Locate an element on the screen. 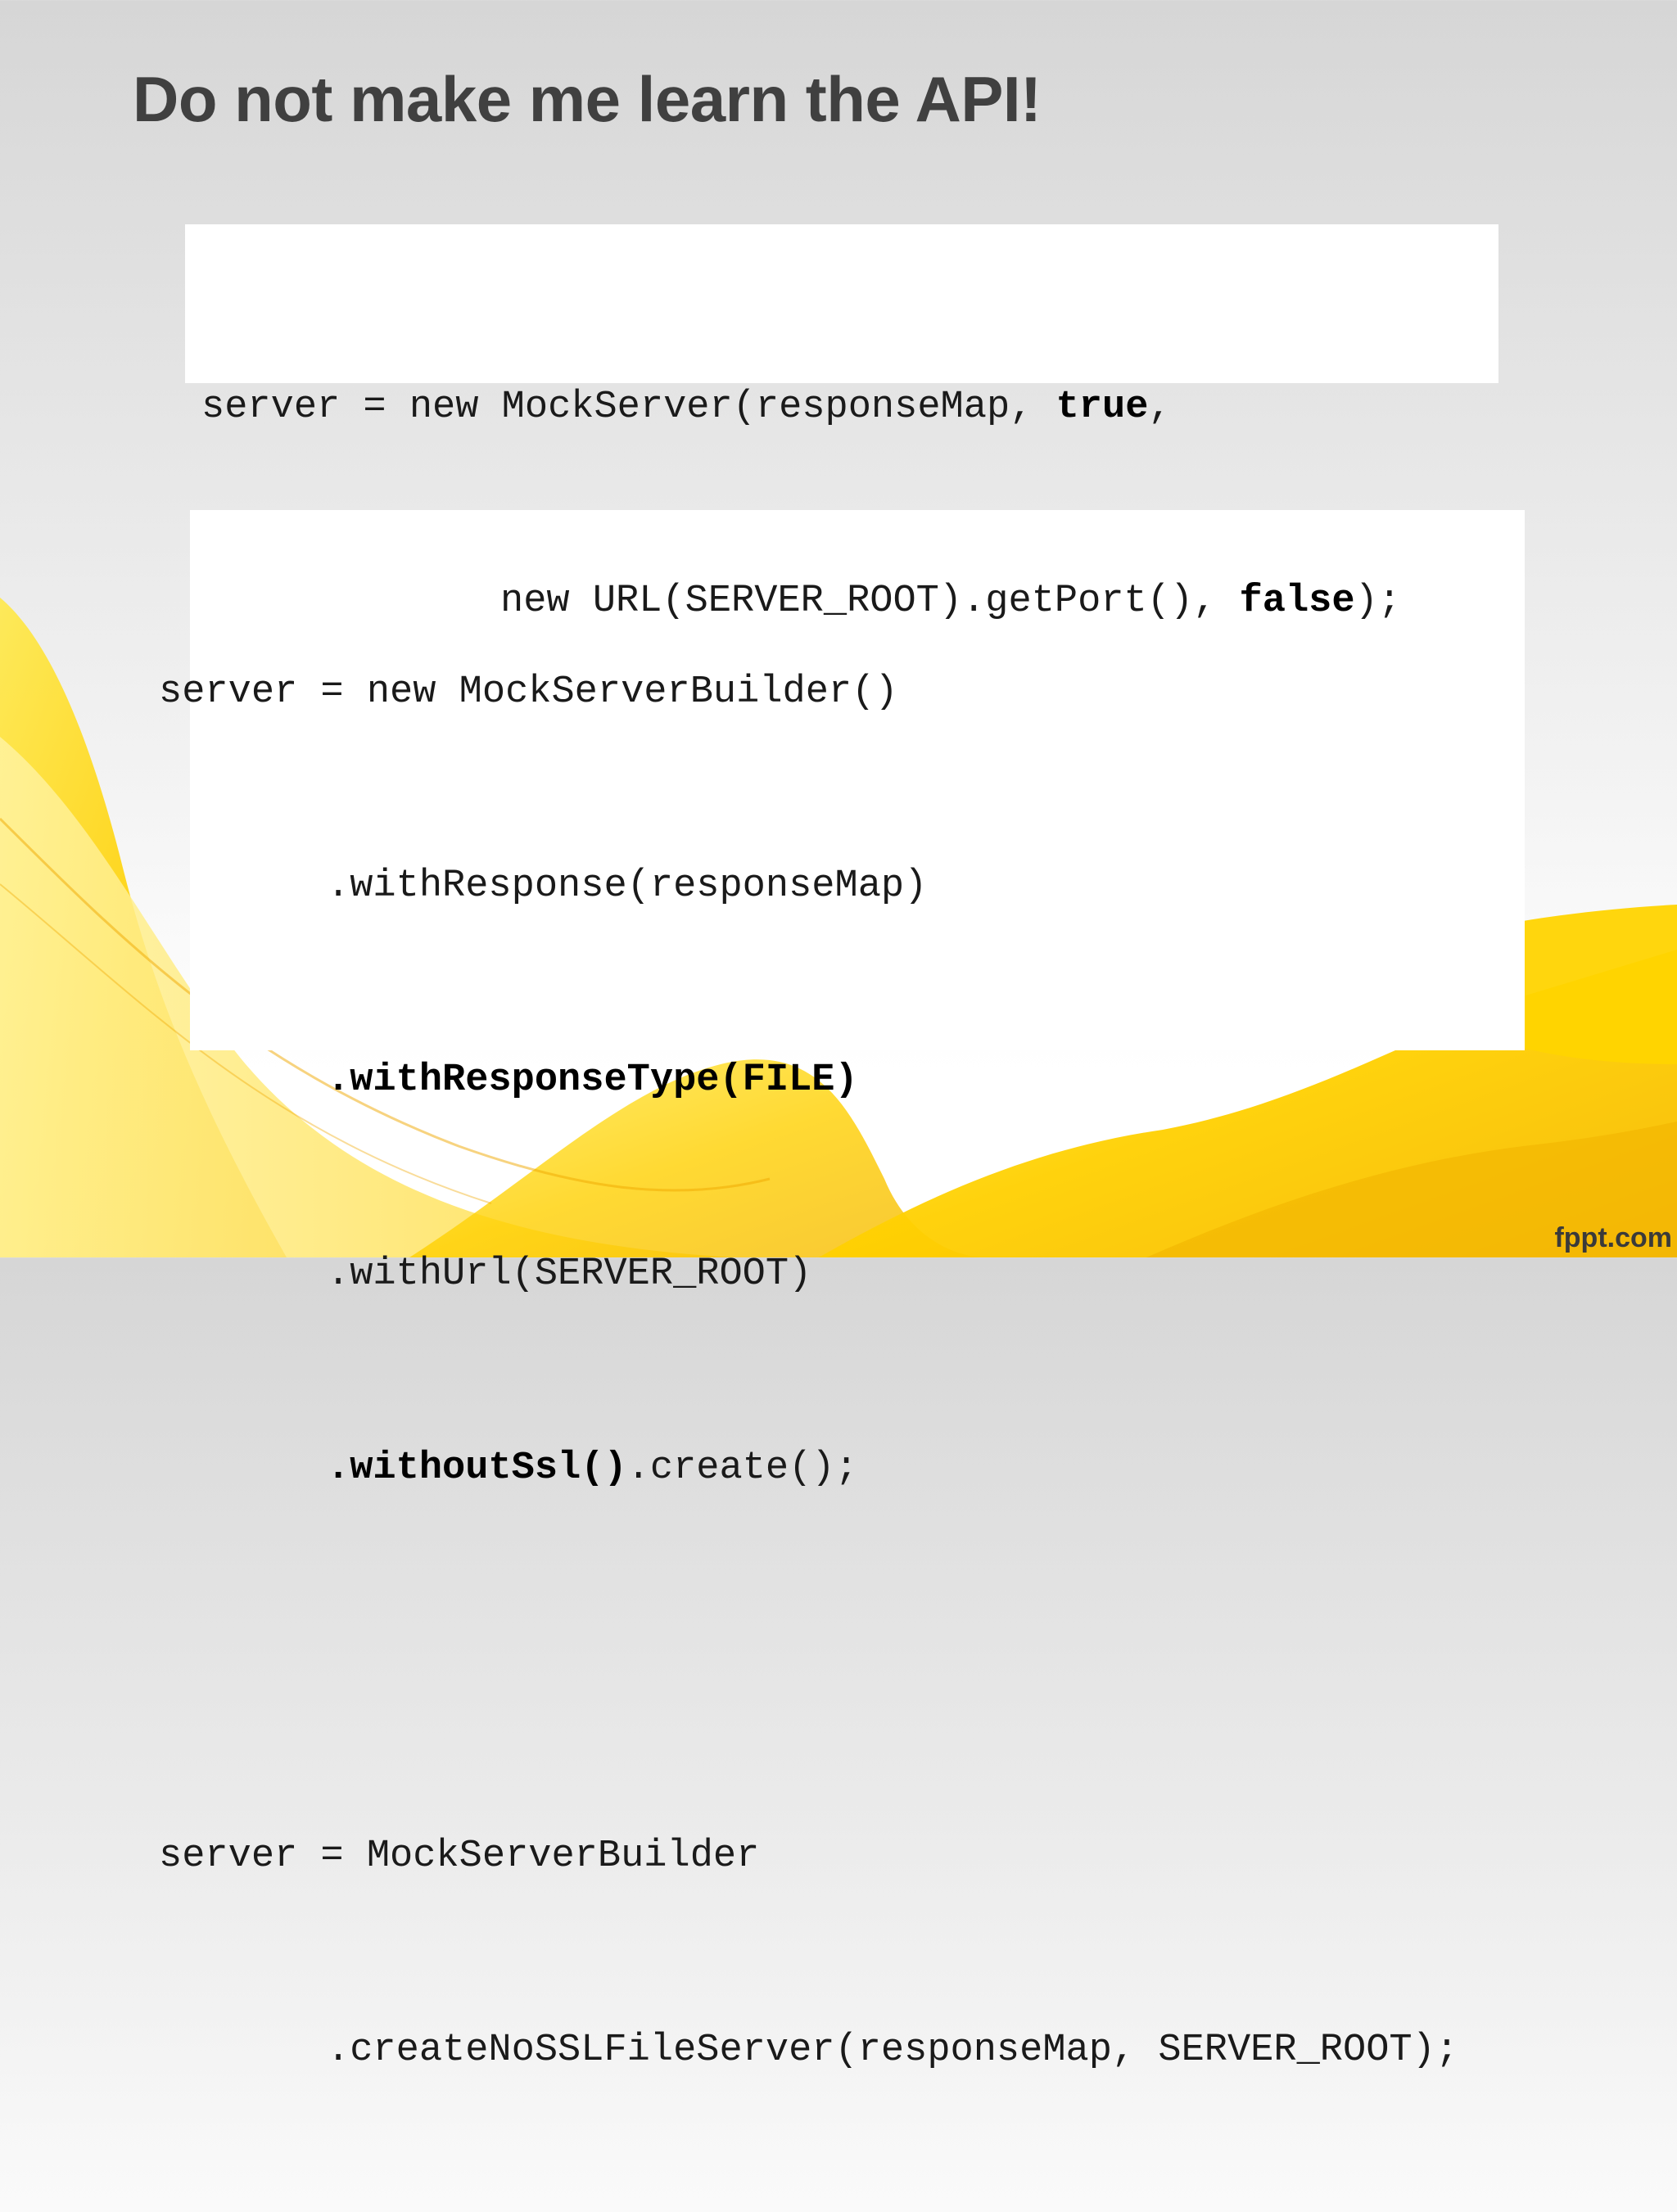 This screenshot has height=2212, width=1677. code-method-highlight: .withResponseType(FILE) is located at coordinates (592, 1080).